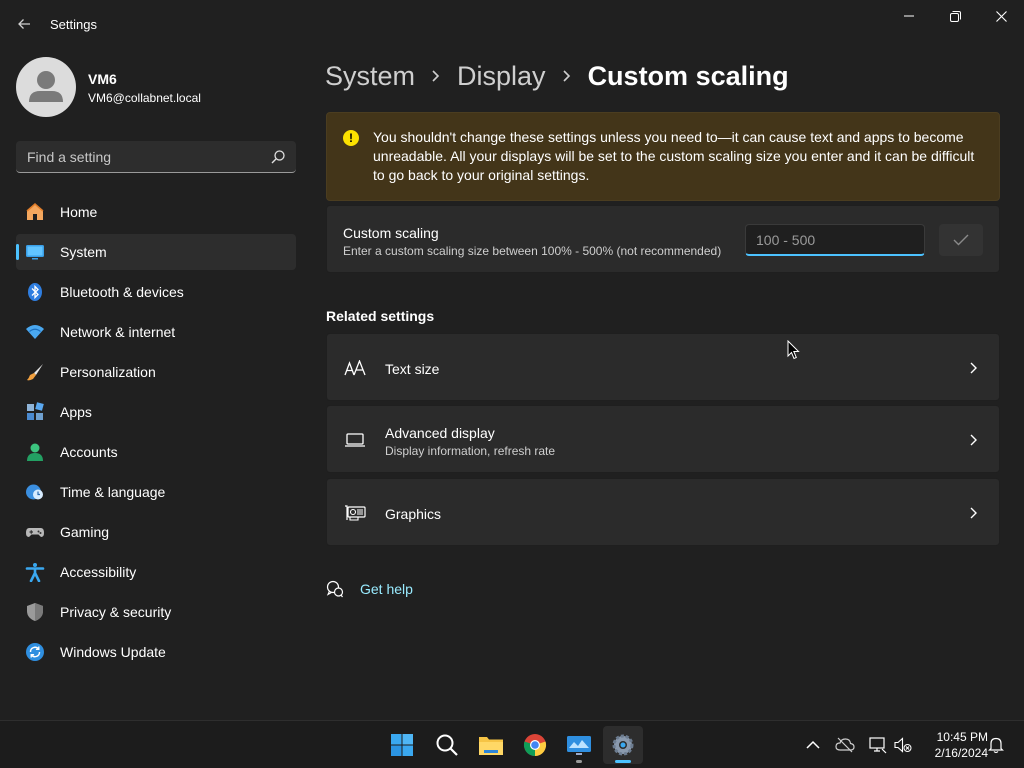  Describe the element at coordinates (470, 451) in the screenshot. I see `link-subtitle: Display information, refresh rate` at that location.